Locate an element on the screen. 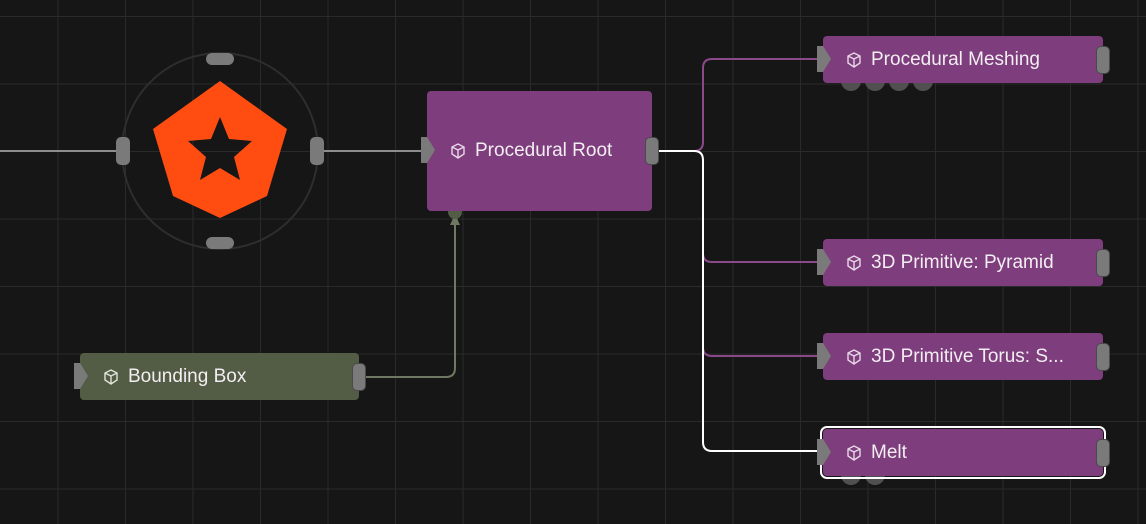  node-melt: Melt is located at coordinates (963, 452).